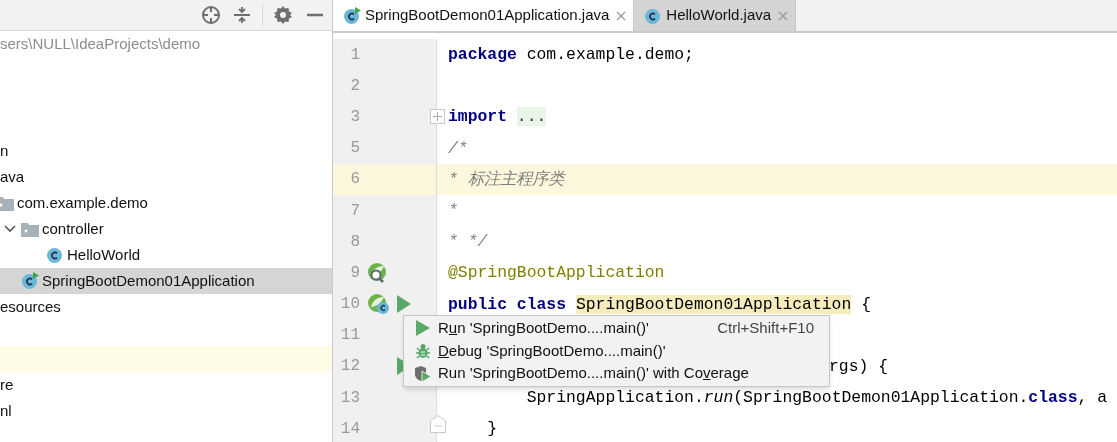 The width and height of the screenshot is (1117, 442). Describe the element at coordinates (100, 43) in the screenshot. I see `project-path: sers\NULL\IdeaProjects\demo` at that location.